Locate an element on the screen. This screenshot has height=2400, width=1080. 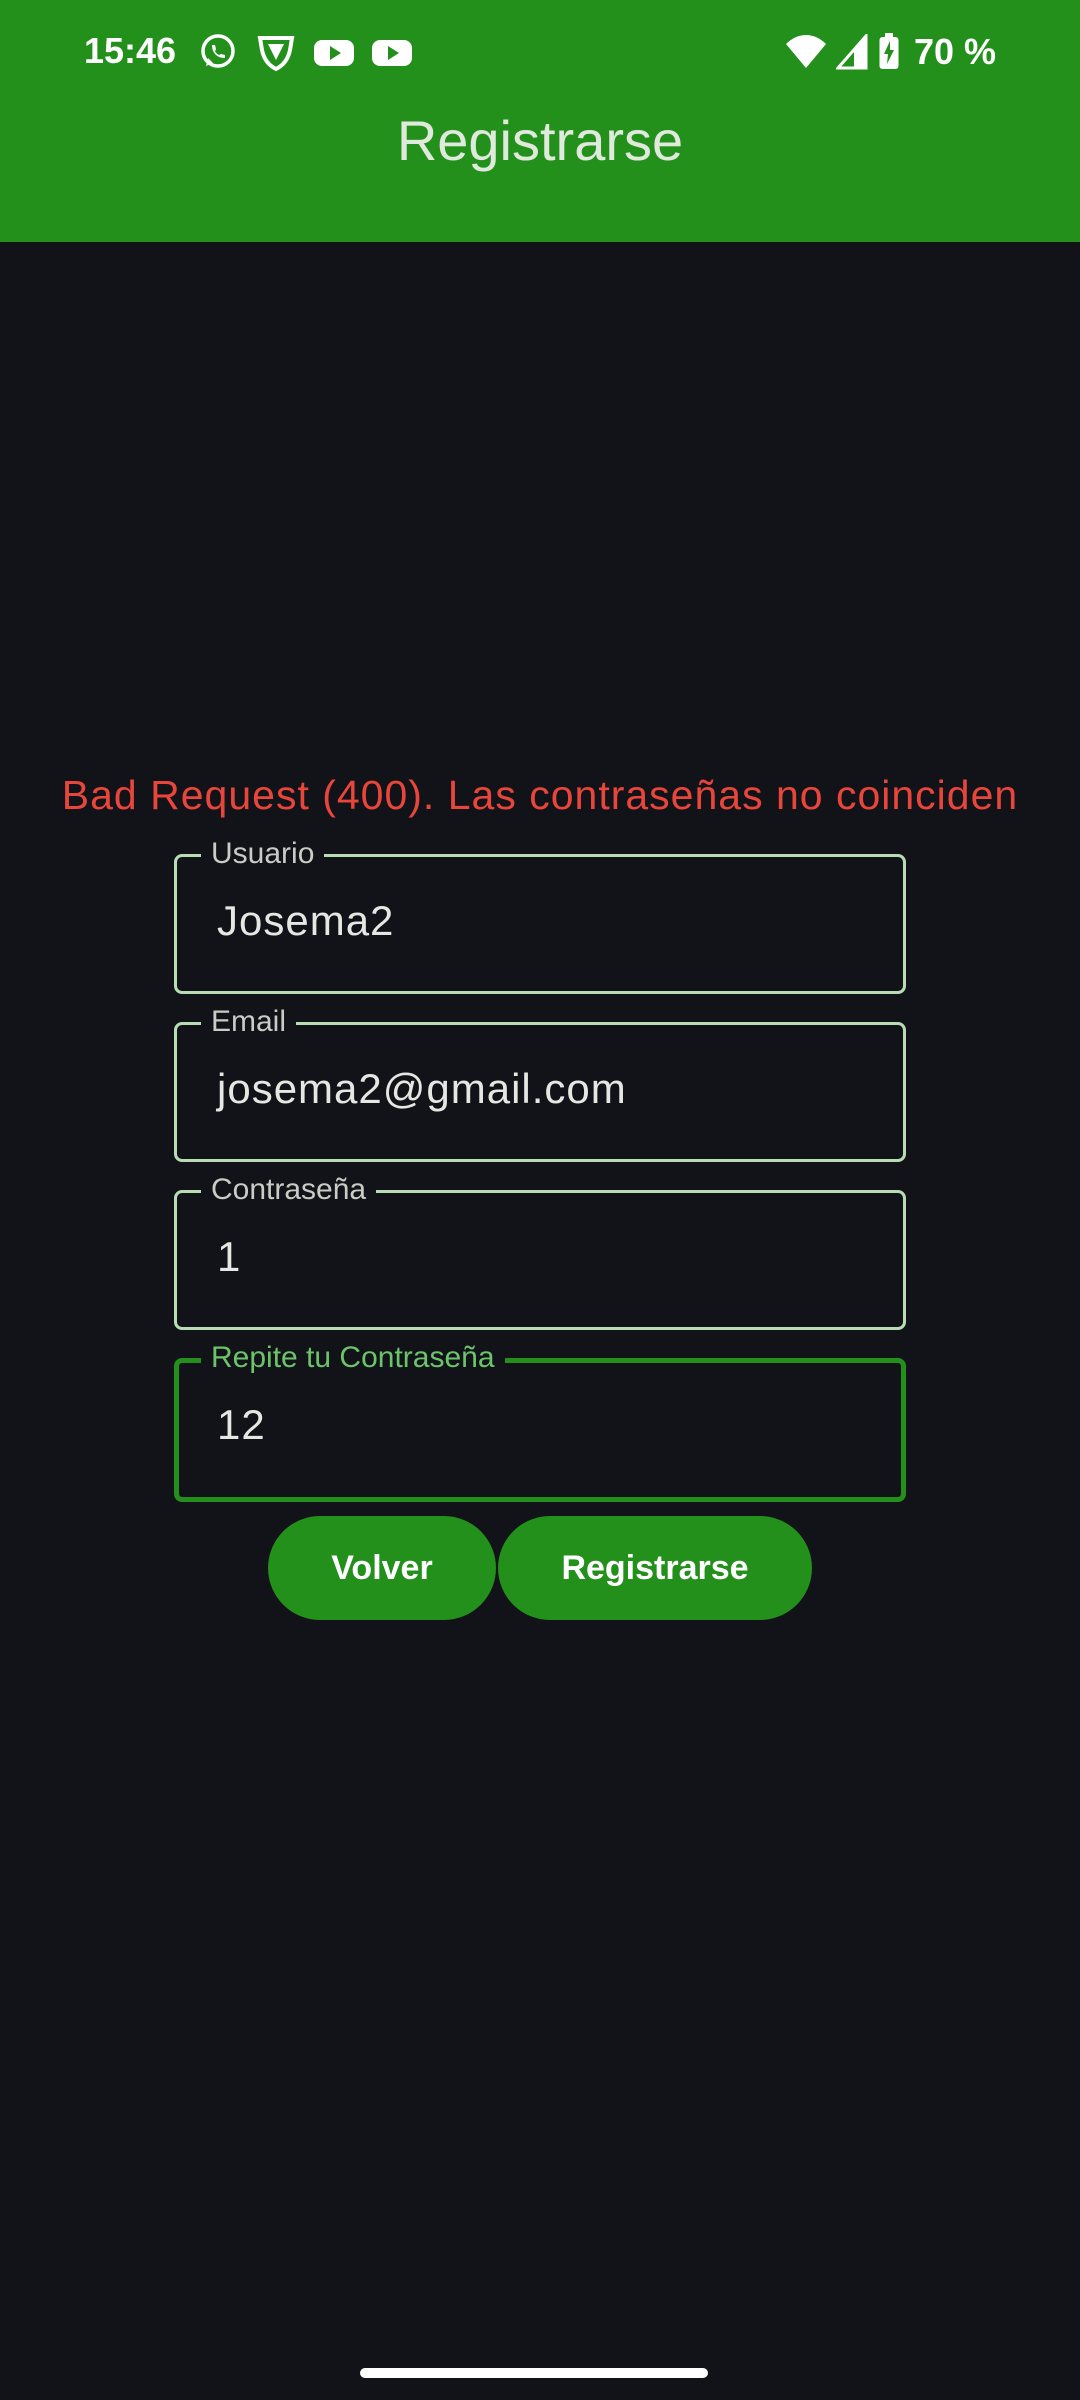
email-value: josema2@gmail.com is located at coordinates (422, 1089).